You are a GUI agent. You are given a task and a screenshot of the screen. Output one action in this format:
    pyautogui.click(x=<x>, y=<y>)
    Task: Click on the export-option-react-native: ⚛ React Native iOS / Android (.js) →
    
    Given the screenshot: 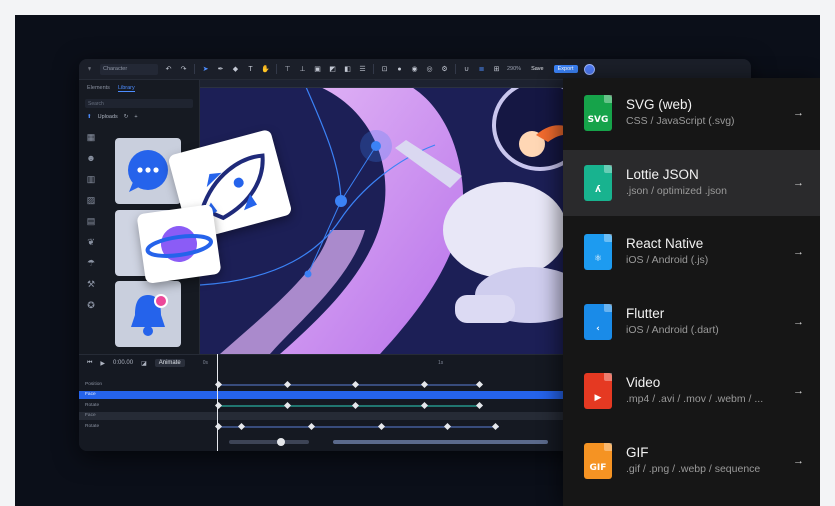 What is the action you would take?
    pyautogui.click(x=691, y=252)
    